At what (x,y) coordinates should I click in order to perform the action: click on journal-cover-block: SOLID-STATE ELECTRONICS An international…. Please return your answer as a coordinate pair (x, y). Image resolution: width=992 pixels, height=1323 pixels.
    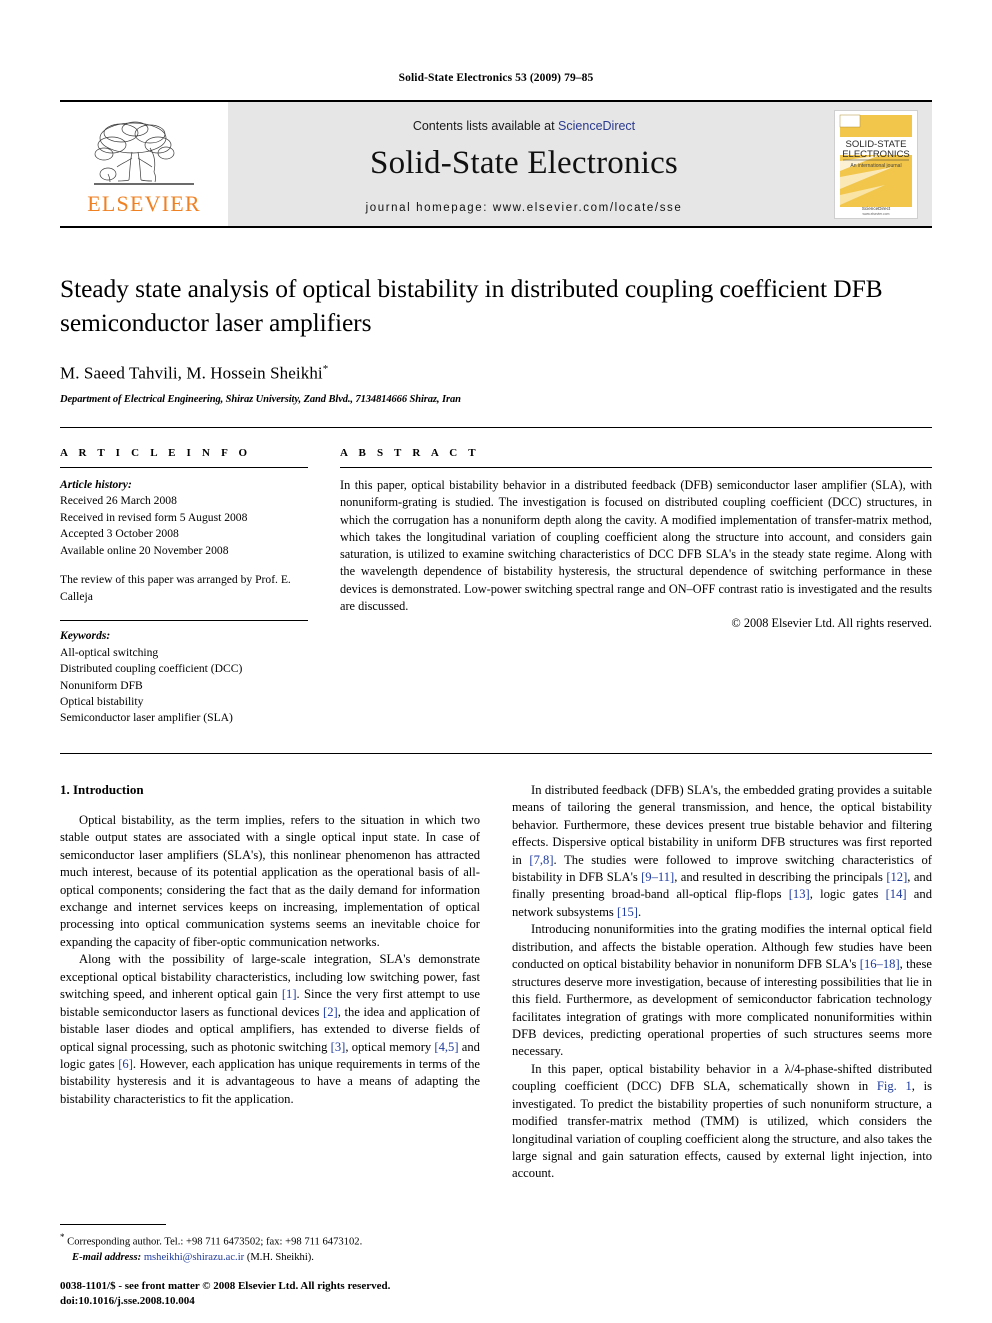
    Looking at the image, I should click on (876, 164).